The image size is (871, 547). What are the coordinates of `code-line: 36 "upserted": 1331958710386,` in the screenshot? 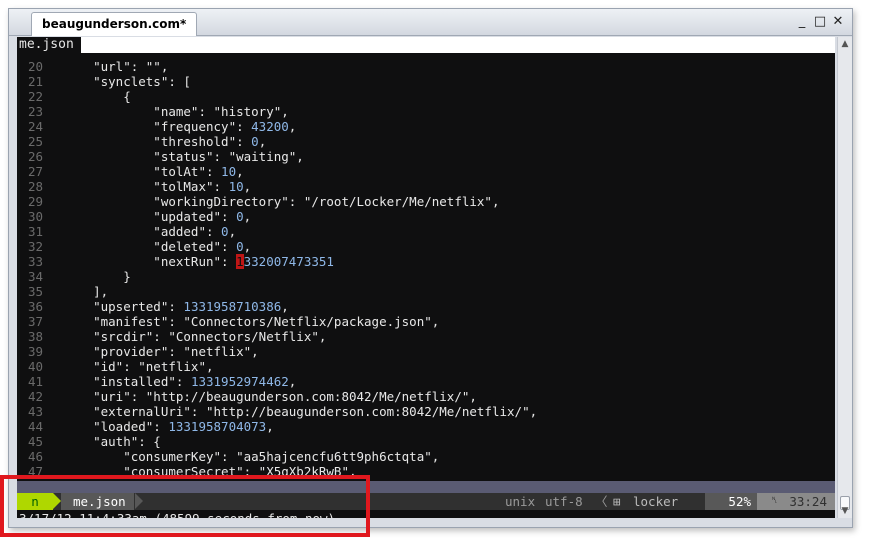 It's located at (426, 306).